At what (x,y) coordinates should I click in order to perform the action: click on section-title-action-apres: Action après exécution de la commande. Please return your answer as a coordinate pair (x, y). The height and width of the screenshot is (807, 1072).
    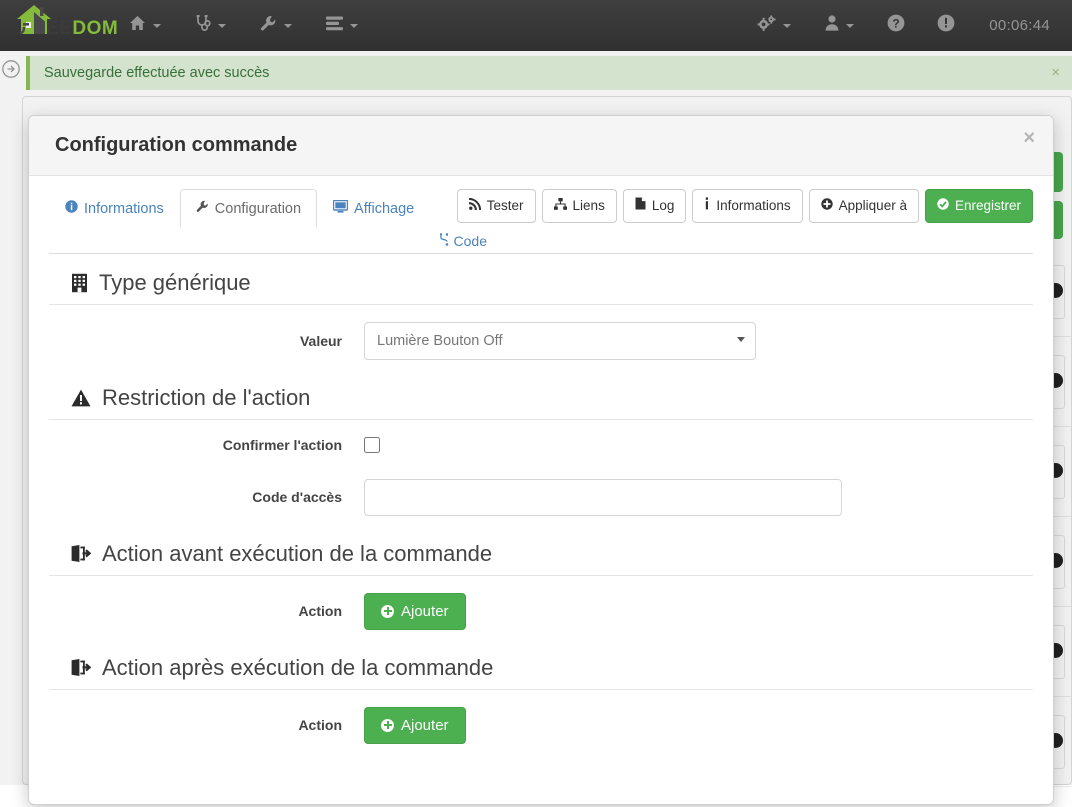
    Looking at the image, I should click on (541, 664).